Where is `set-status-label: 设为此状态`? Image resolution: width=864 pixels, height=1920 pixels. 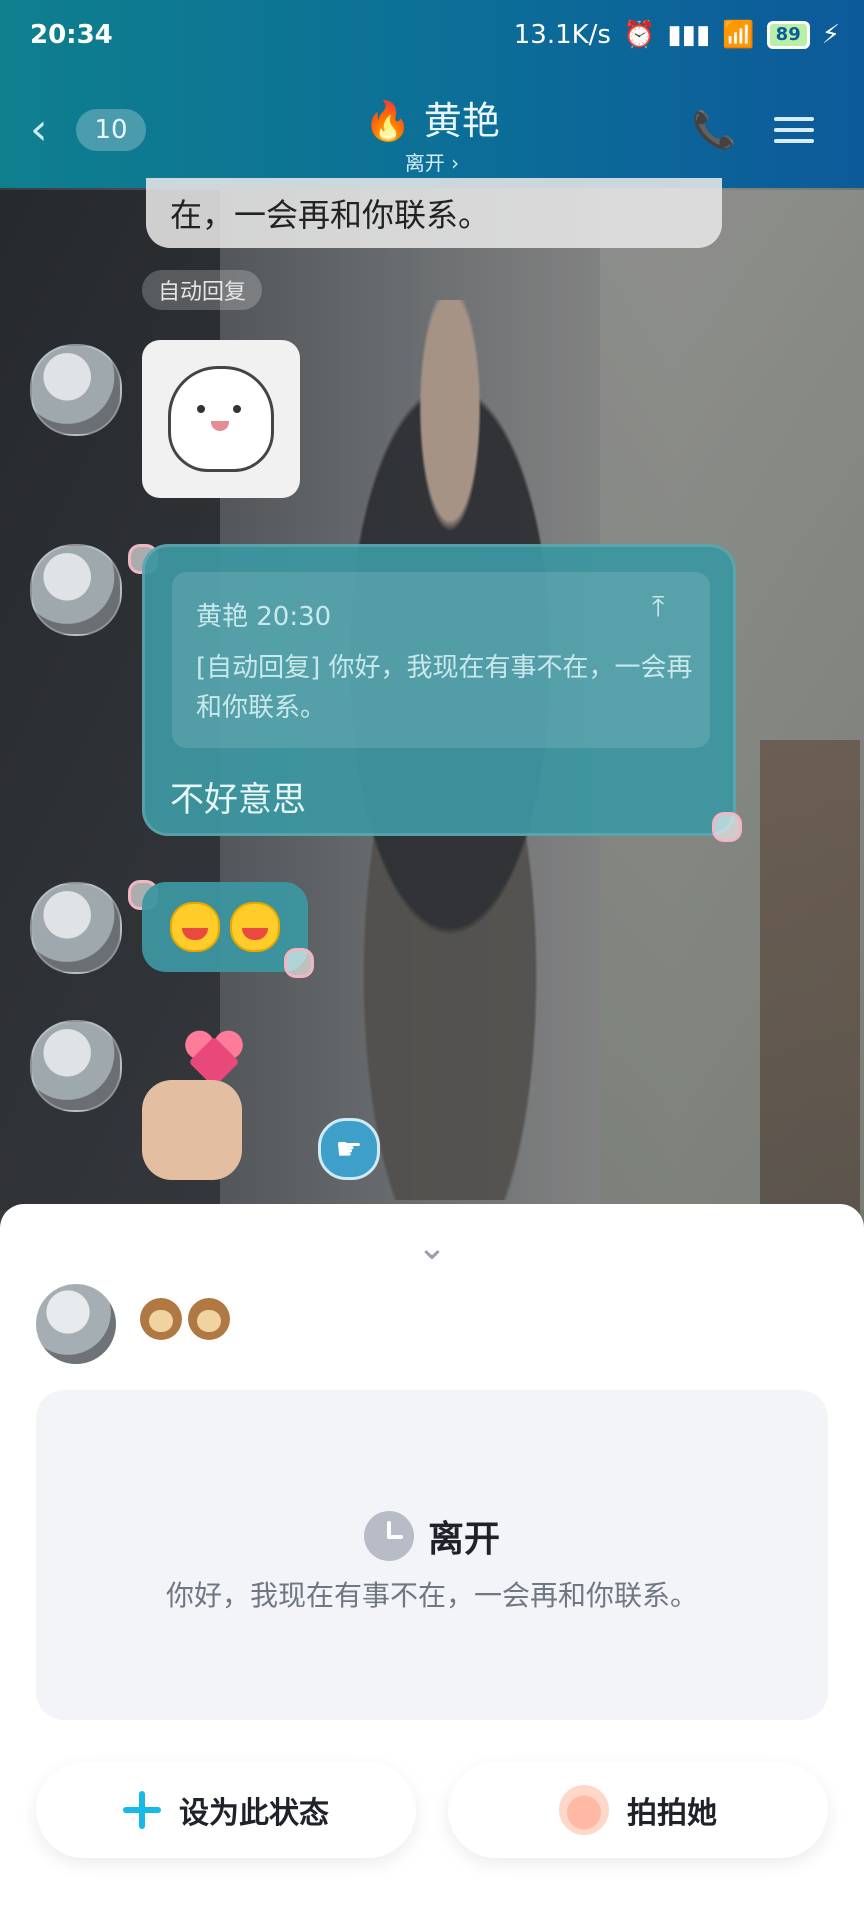
set-status-label: 设为此状态 is located at coordinates (254, 1813).